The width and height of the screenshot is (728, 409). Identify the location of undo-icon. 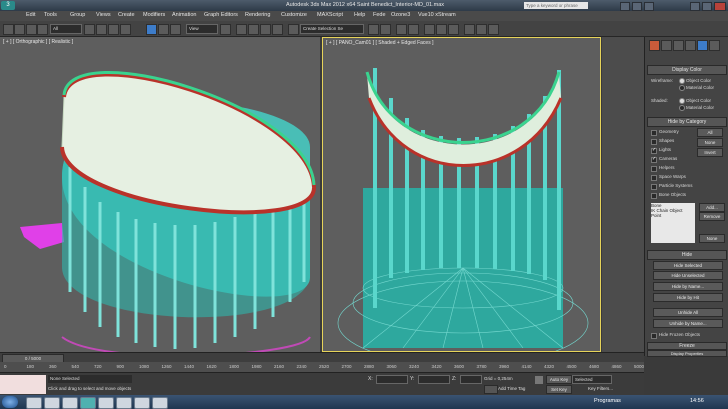
(8, 29).